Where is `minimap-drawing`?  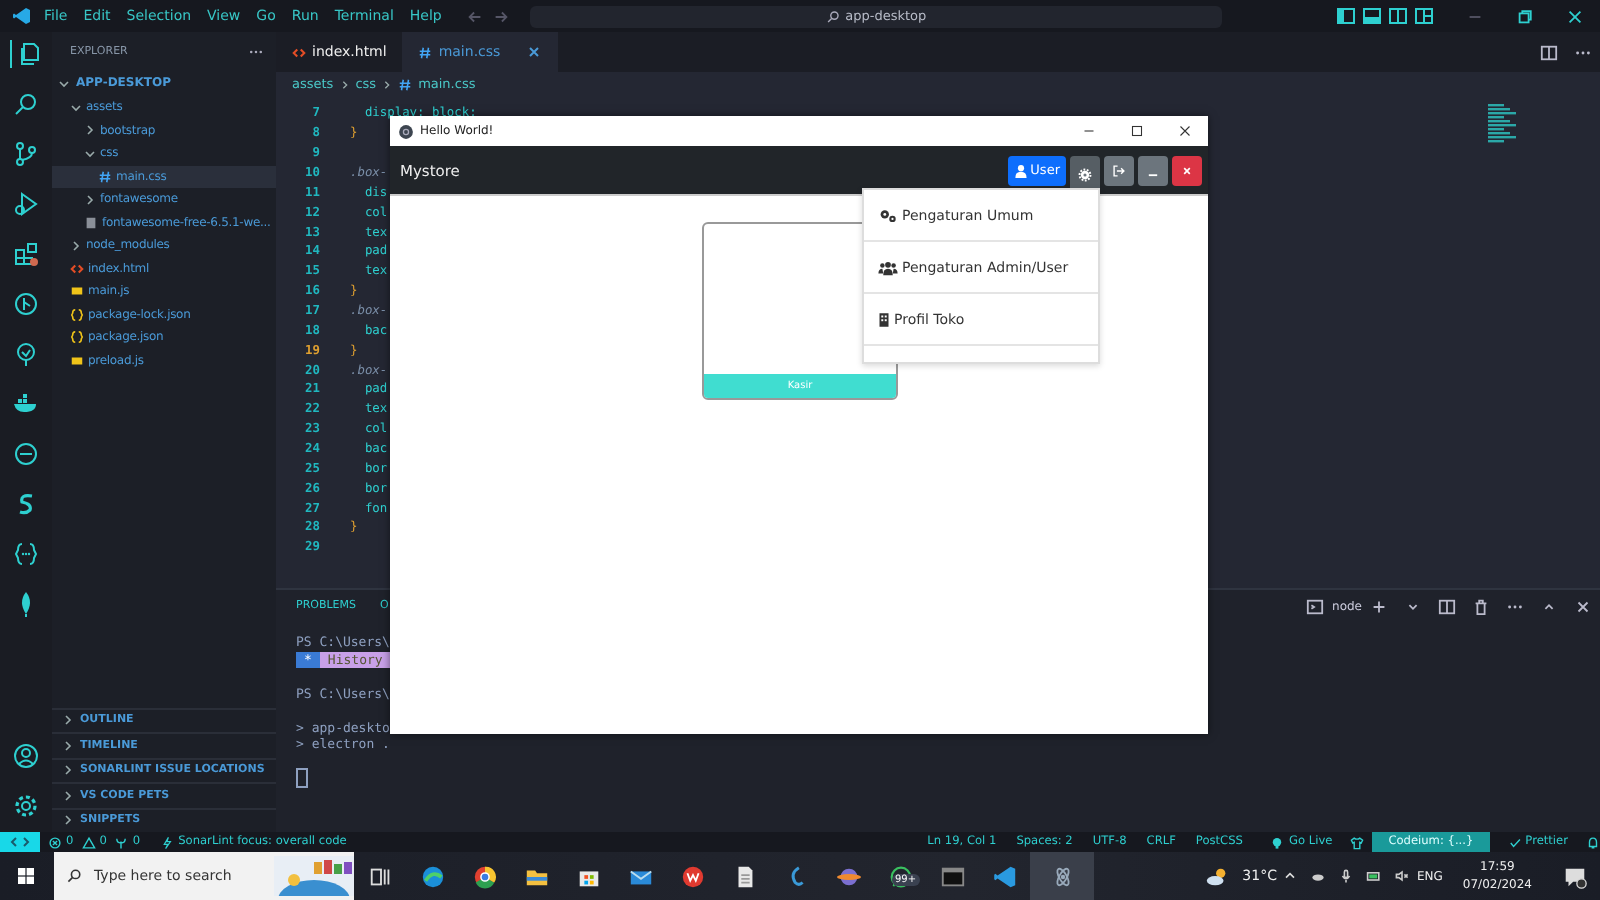 minimap-drawing is located at coordinates (1504, 126).